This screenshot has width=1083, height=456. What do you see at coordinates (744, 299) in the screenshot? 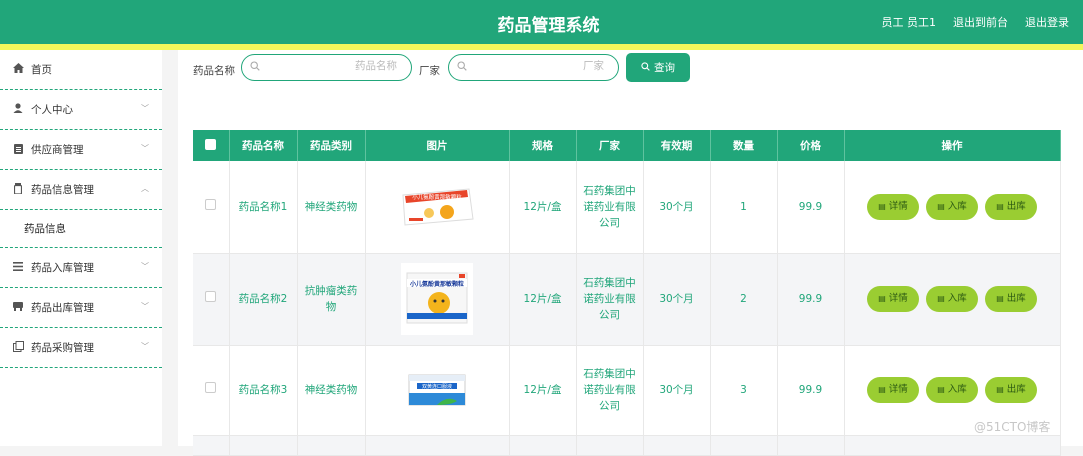
I see `quantity-cell: 2` at bounding box center [744, 299].